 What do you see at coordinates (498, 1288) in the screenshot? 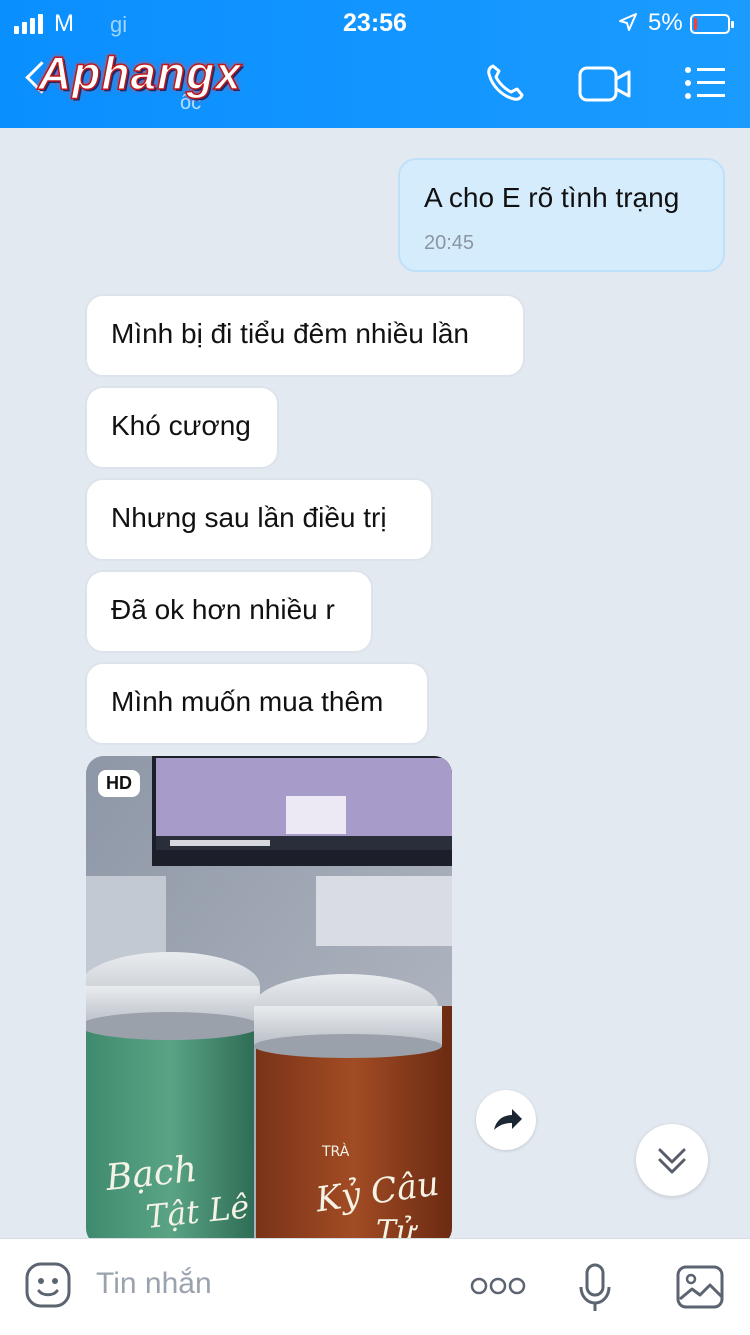
I see `more-icon` at bounding box center [498, 1288].